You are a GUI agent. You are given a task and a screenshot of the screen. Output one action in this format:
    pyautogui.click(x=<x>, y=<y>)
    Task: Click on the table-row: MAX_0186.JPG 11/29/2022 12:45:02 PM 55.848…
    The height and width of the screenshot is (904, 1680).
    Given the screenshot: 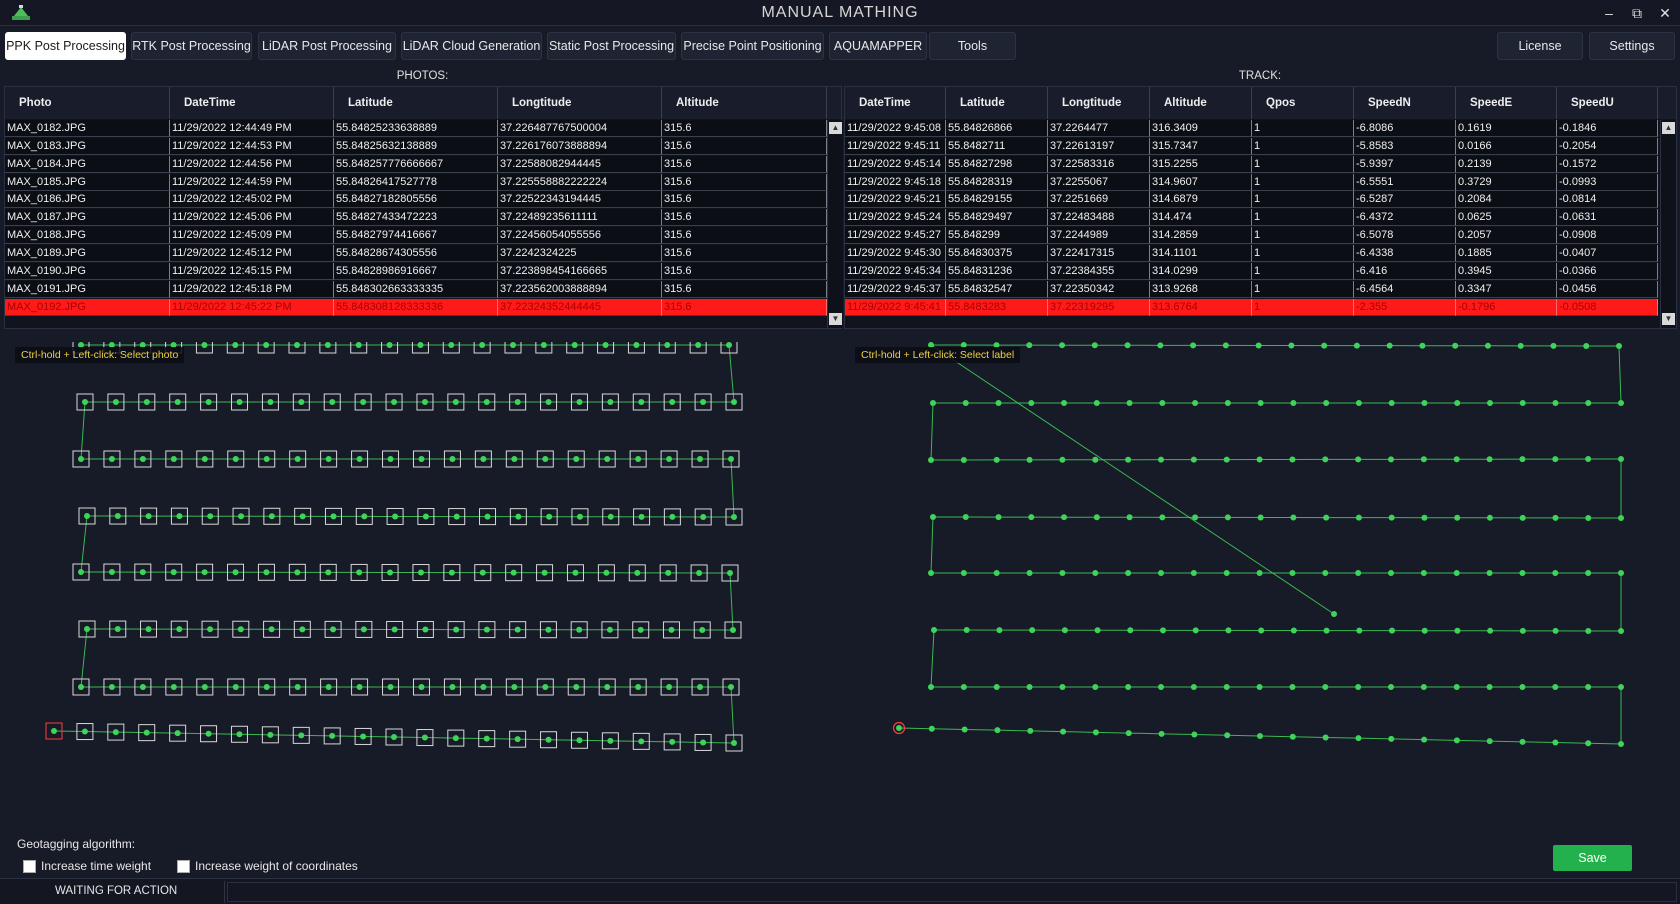 What is the action you would take?
    pyautogui.click(x=416, y=200)
    